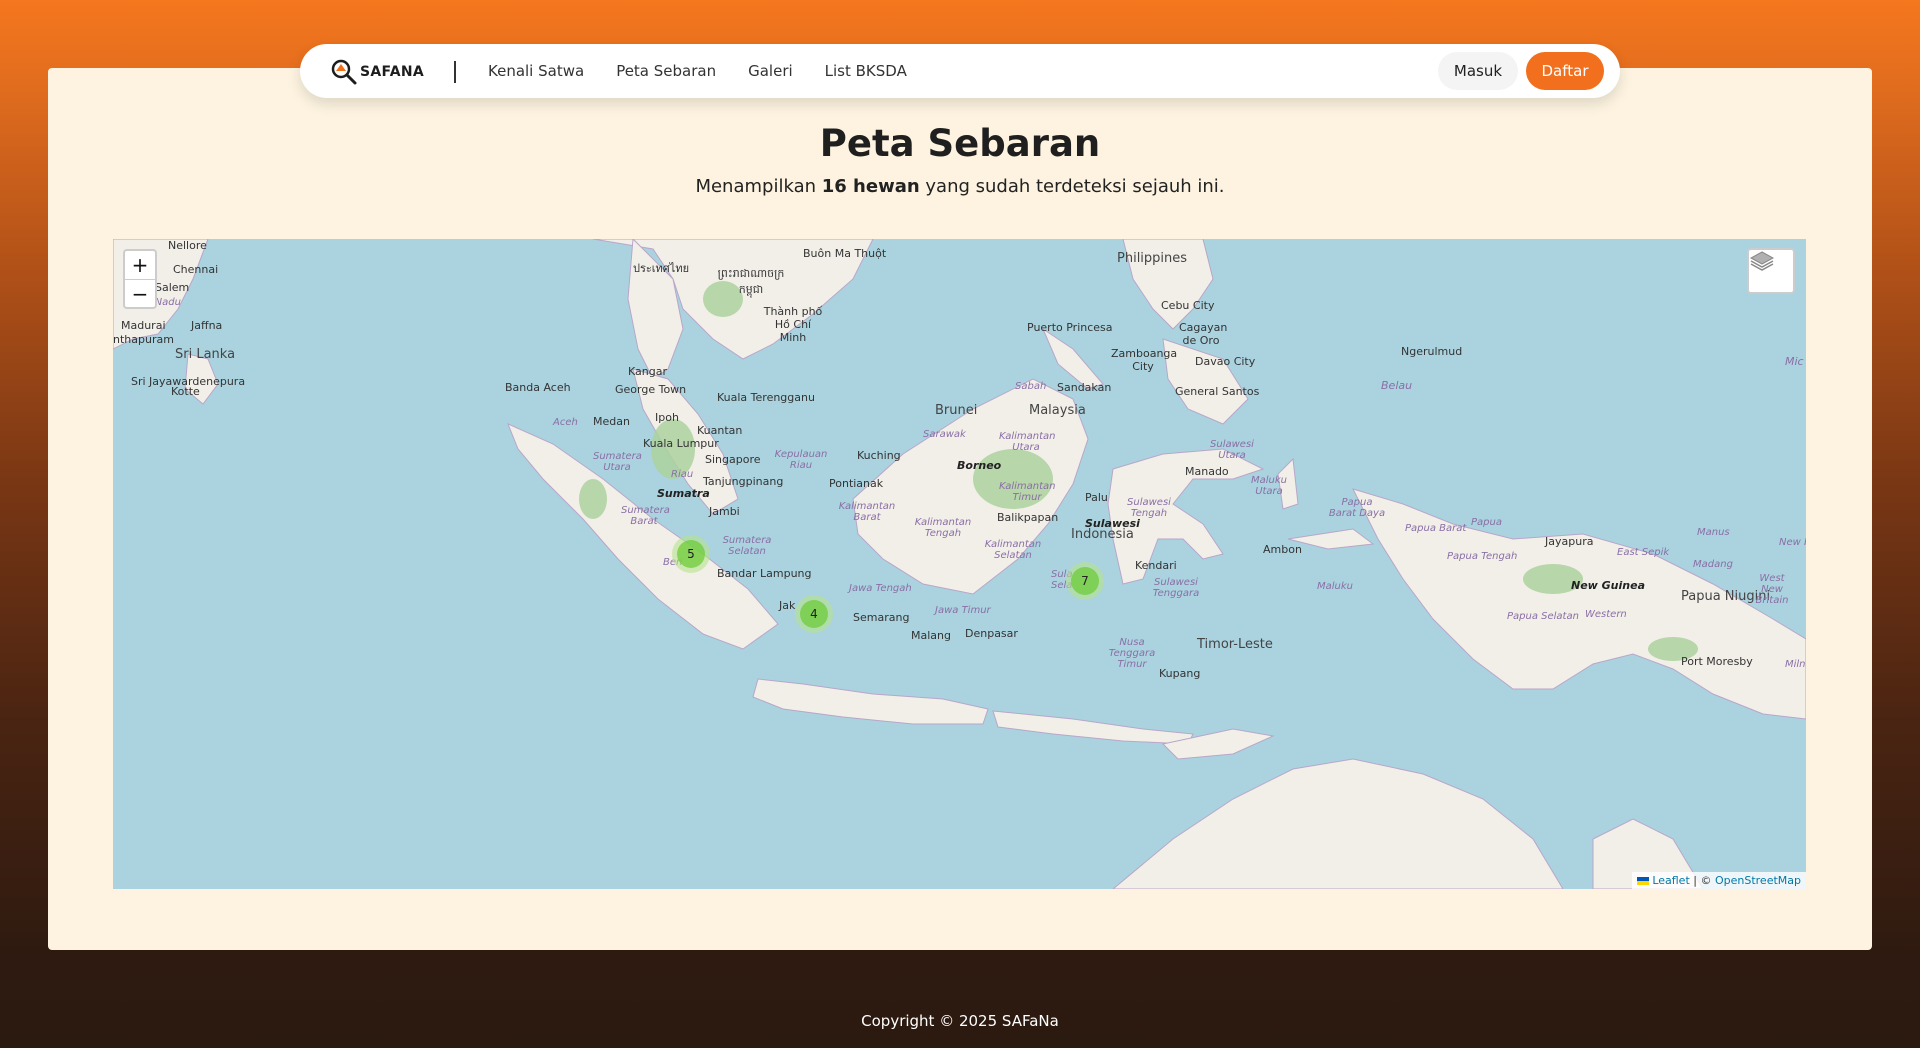 Image resolution: width=1920 pixels, height=1048 pixels. What do you see at coordinates (724, 511) in the screenshot?
I see `map-label-jambi: Jambi` at bounding box center [724, 511].